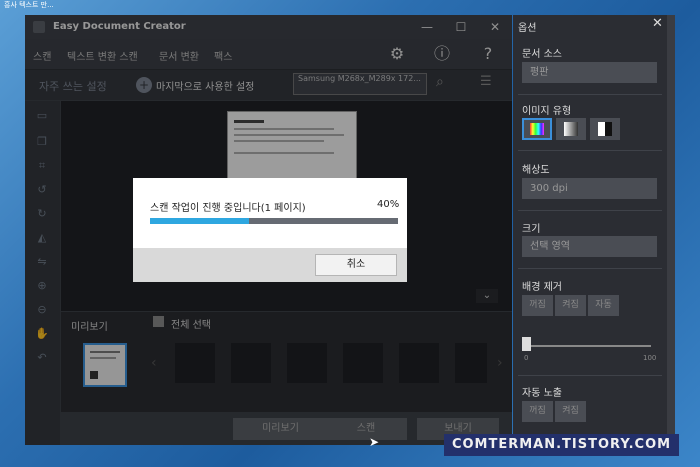 The image size is (700, 467). I want to click on grayscale-image-button, so click(571, 129).